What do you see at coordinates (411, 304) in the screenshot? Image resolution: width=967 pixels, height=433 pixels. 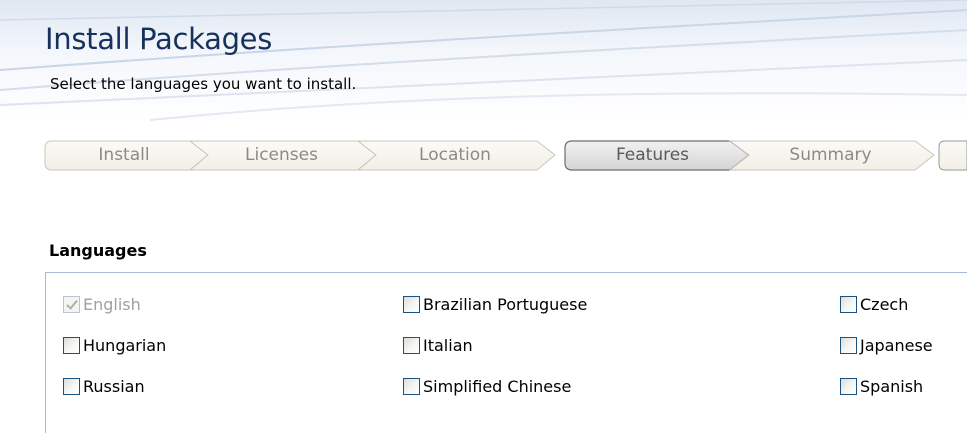 I see `checkbox-brazilian-portuguese` at bounding box center [411, 304].